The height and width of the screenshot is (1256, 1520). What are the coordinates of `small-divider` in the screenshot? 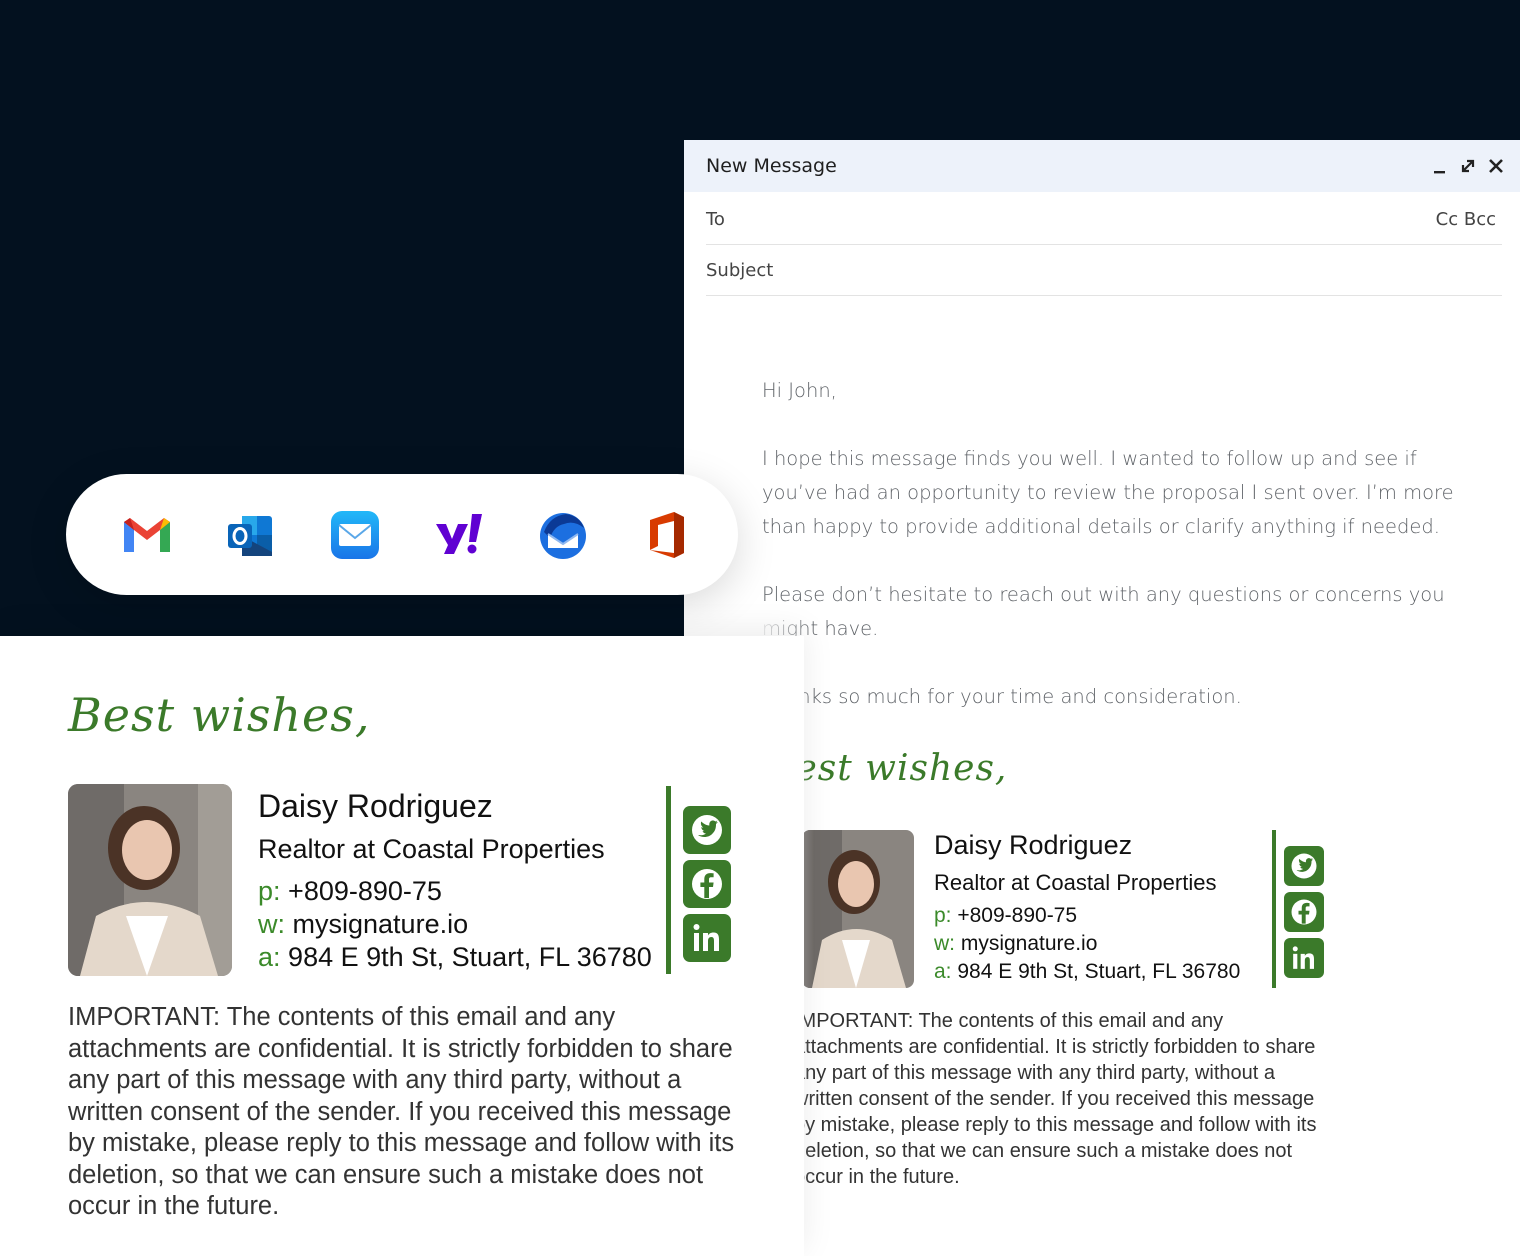 It's located at (1274, 909).